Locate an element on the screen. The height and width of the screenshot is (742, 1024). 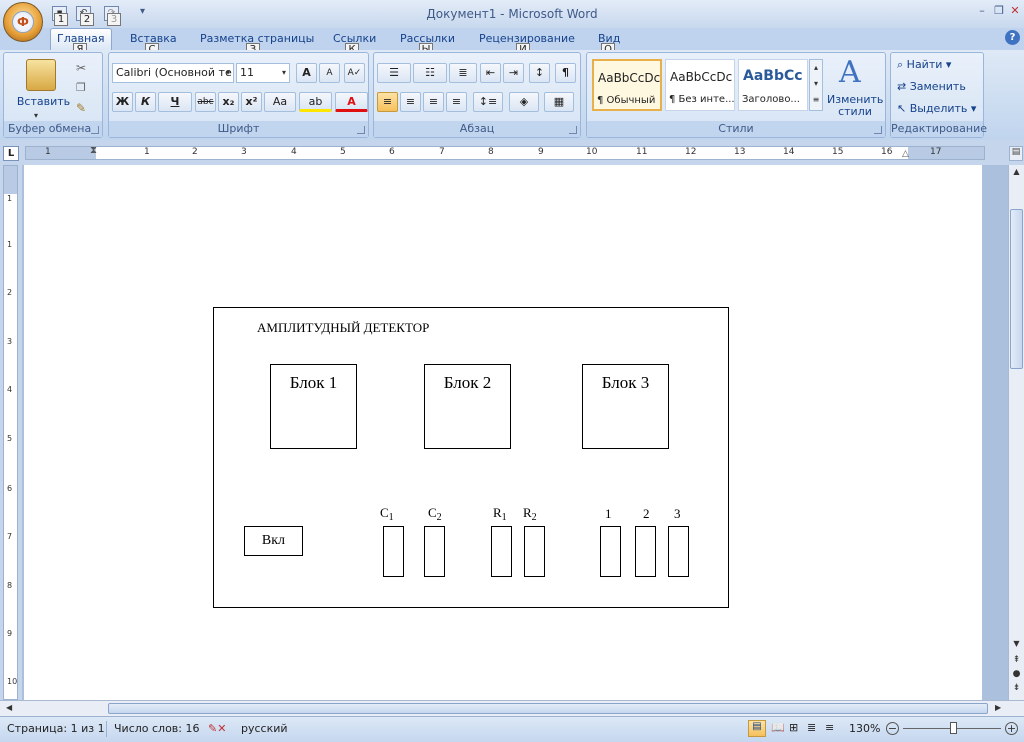
change-case-button: Aa is located at coordinates (280, 102).